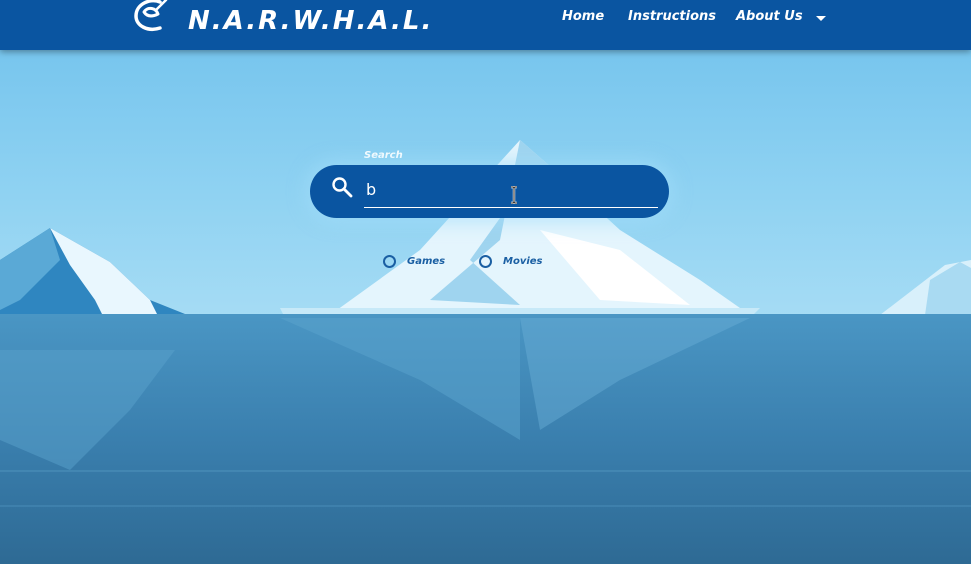 This screenshot has height=564, width=971. Describe the element at coordinates (672, 16) in the screenshot. I see `nav-instructions-link: Instructions` at that location.